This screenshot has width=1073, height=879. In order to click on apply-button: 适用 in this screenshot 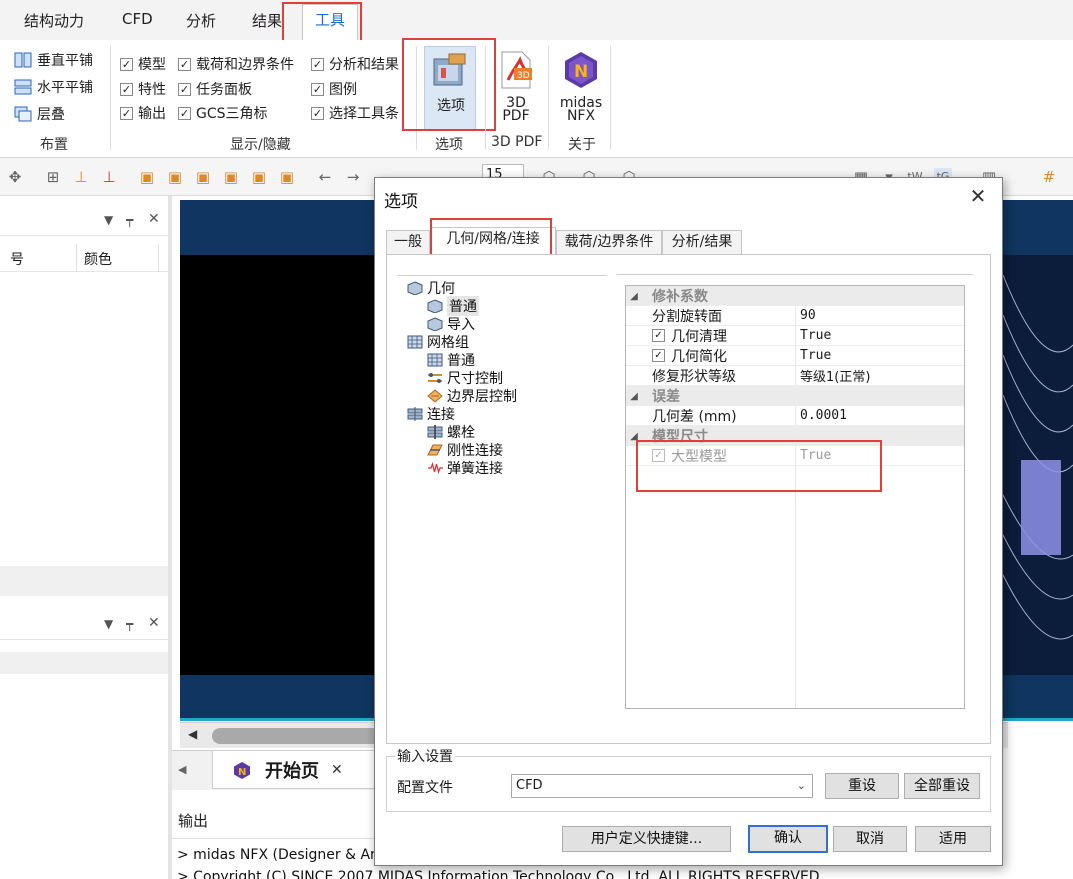, I will do `click(953, 839)`.